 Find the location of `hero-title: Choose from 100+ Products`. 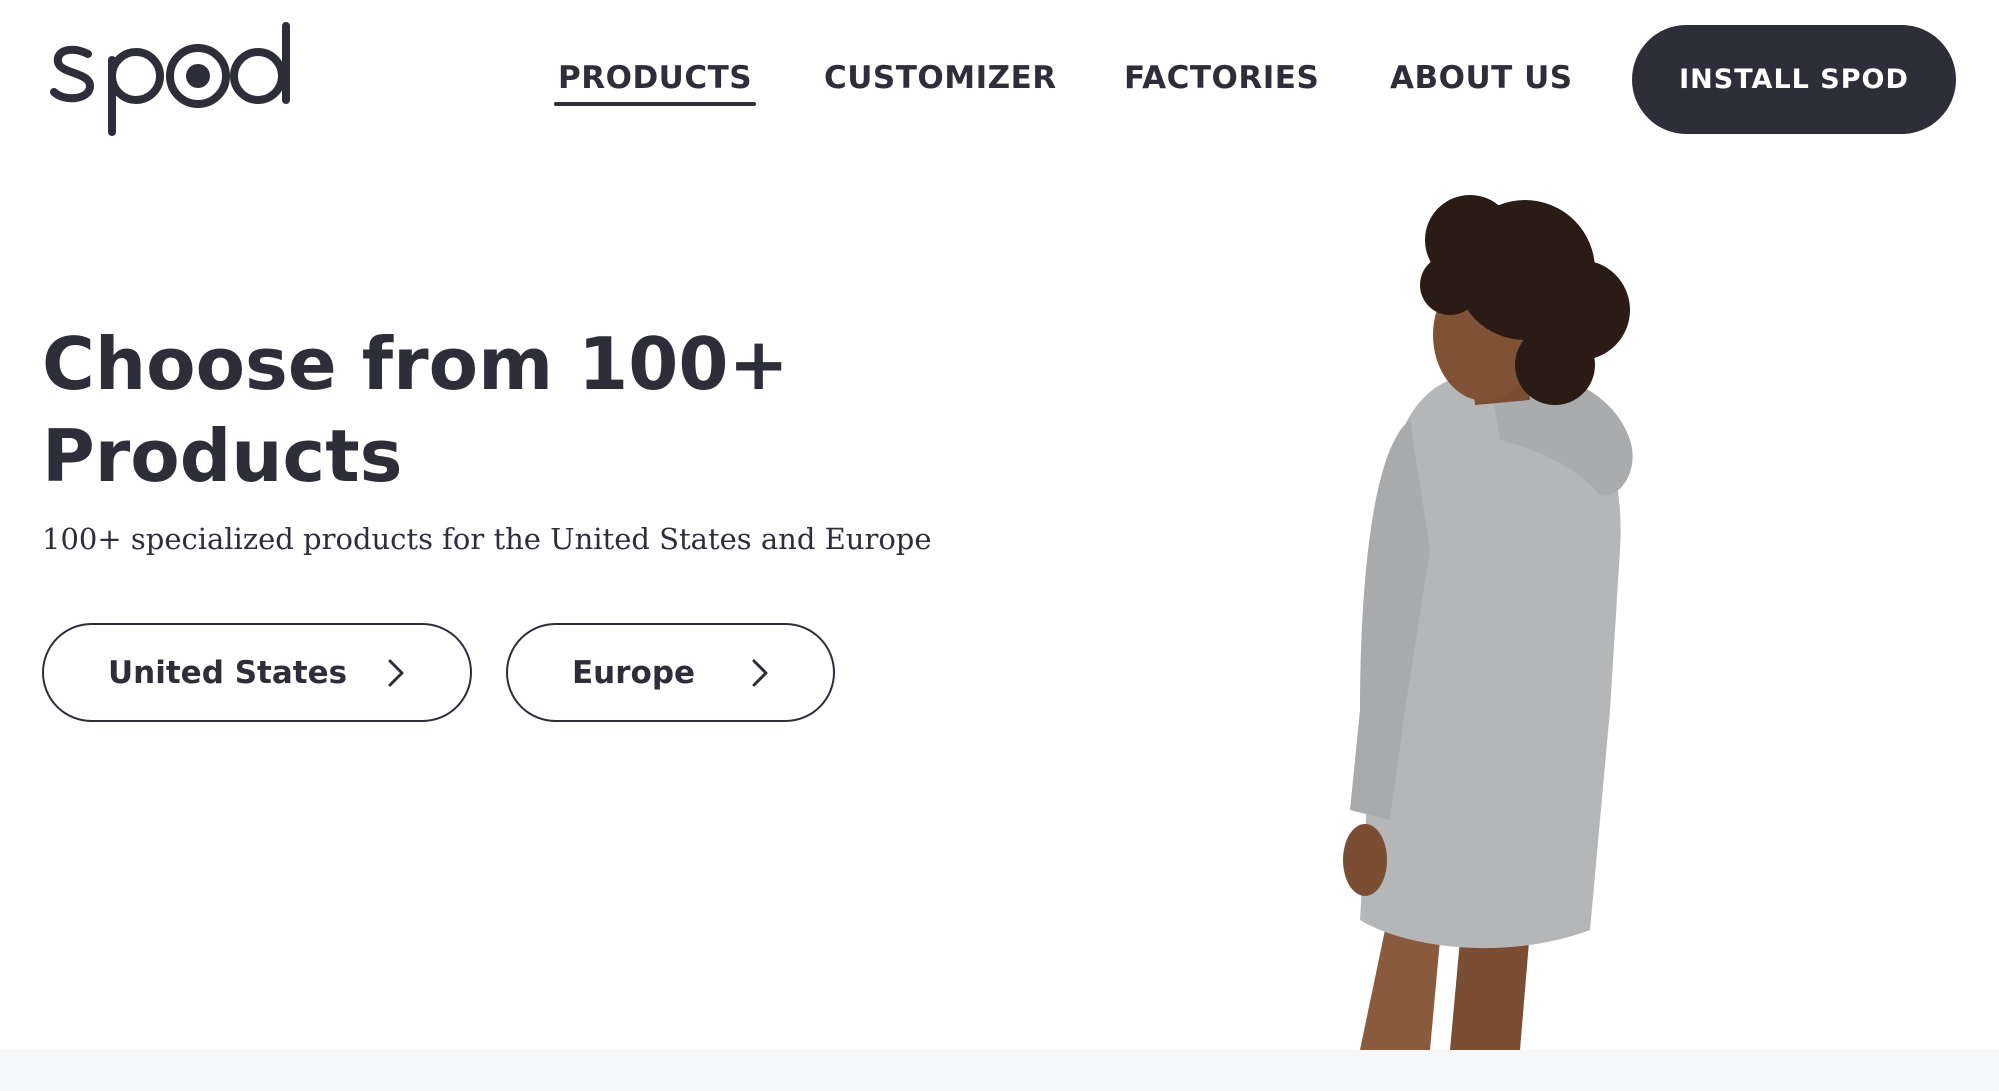

hero-title: Choose from 100+ Products is located at coordinates (415, 410).